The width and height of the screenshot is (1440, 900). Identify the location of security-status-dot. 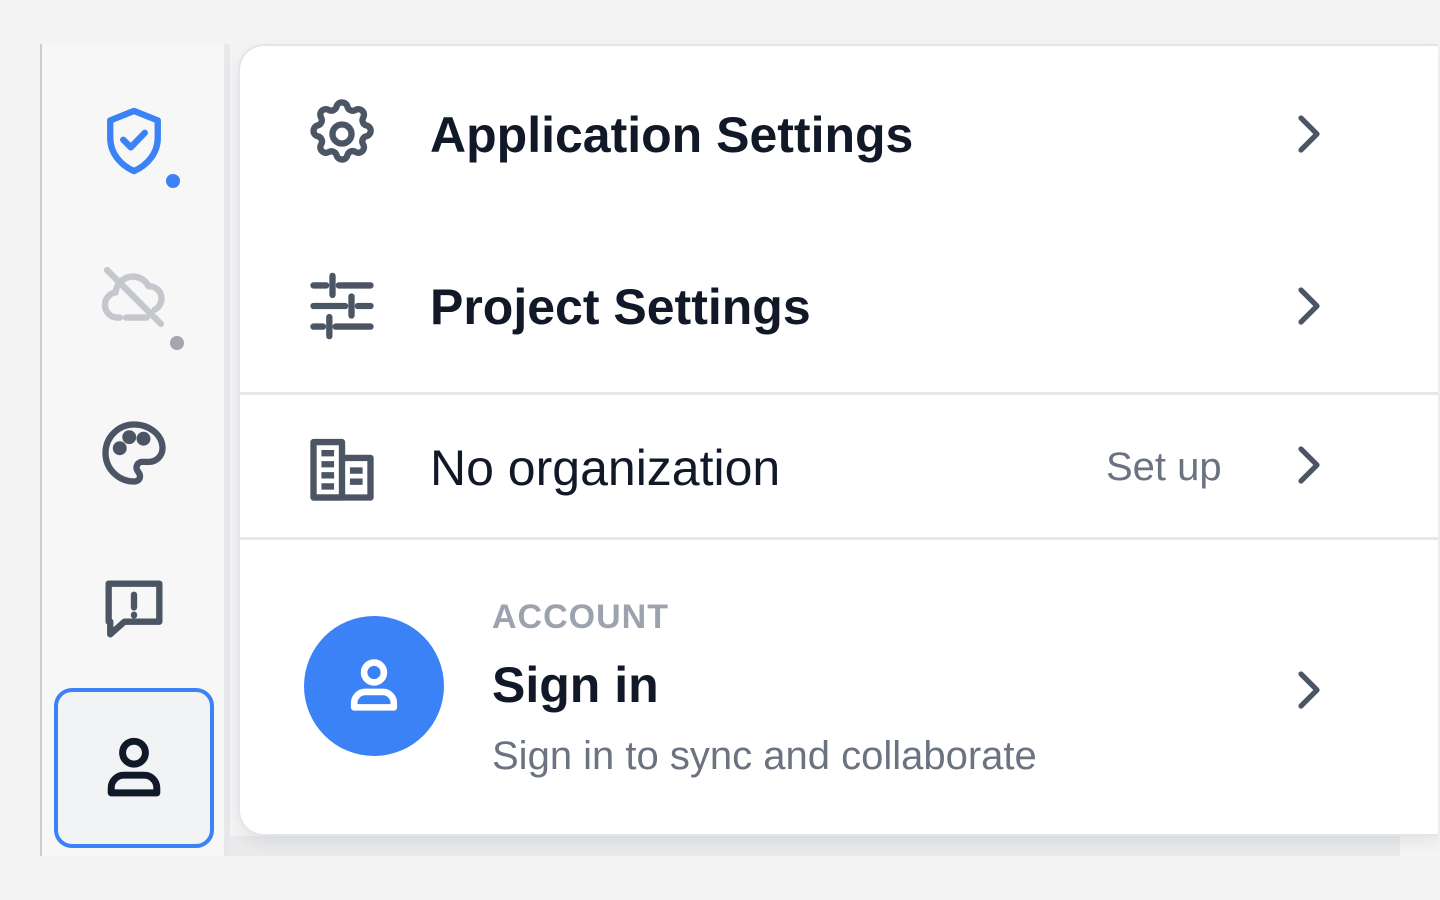
(173, 181).